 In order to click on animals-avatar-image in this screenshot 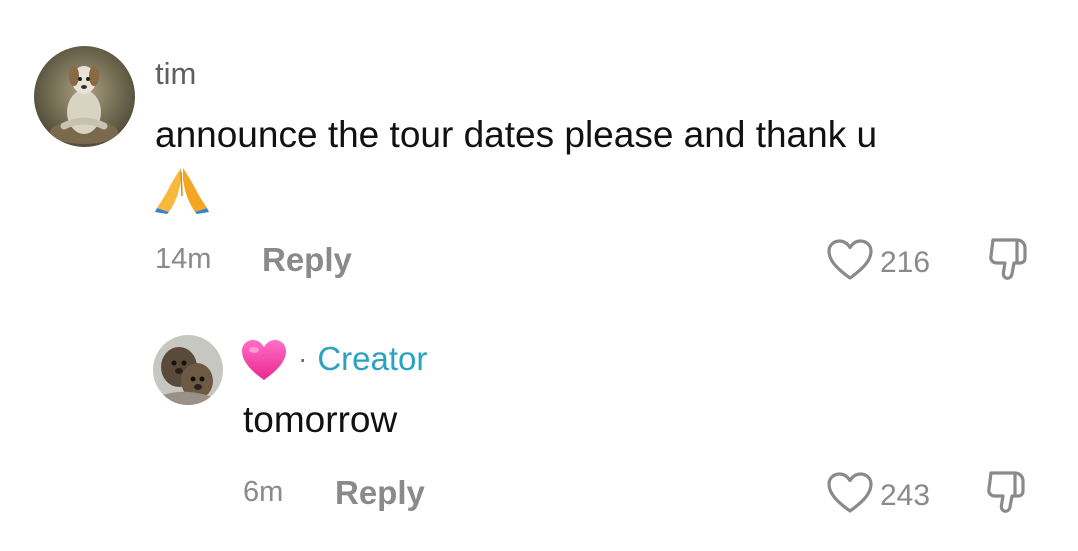, I will do `click(188, 370)`.